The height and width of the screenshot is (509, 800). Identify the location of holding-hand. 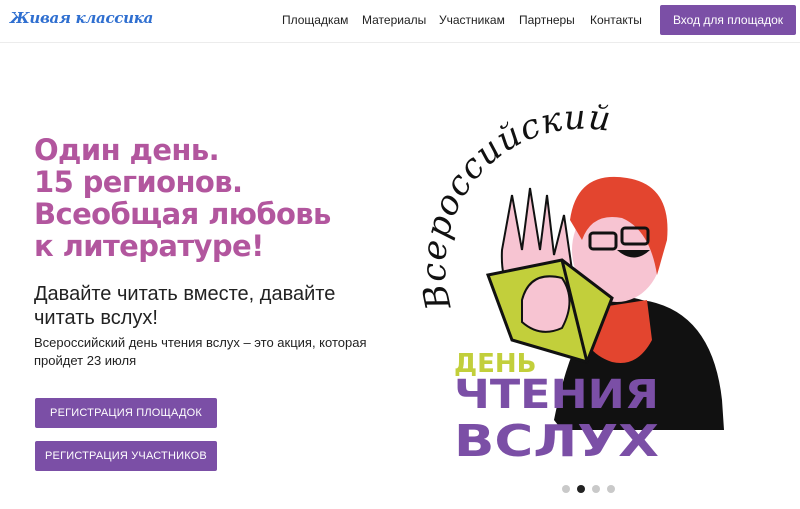
(546, 304).